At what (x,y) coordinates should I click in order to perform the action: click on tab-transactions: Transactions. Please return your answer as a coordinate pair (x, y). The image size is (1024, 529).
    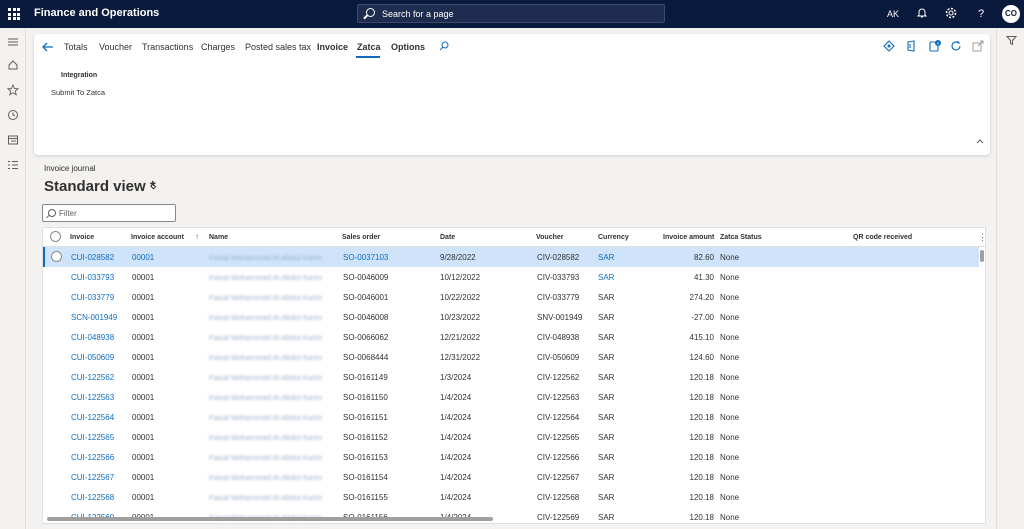
    Looking at the image, I should click on (167, 47).